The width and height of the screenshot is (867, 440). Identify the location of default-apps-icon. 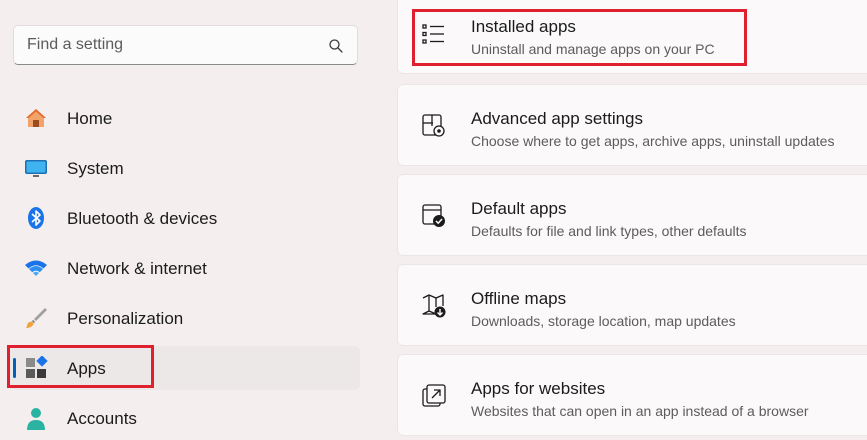
(433, 215).